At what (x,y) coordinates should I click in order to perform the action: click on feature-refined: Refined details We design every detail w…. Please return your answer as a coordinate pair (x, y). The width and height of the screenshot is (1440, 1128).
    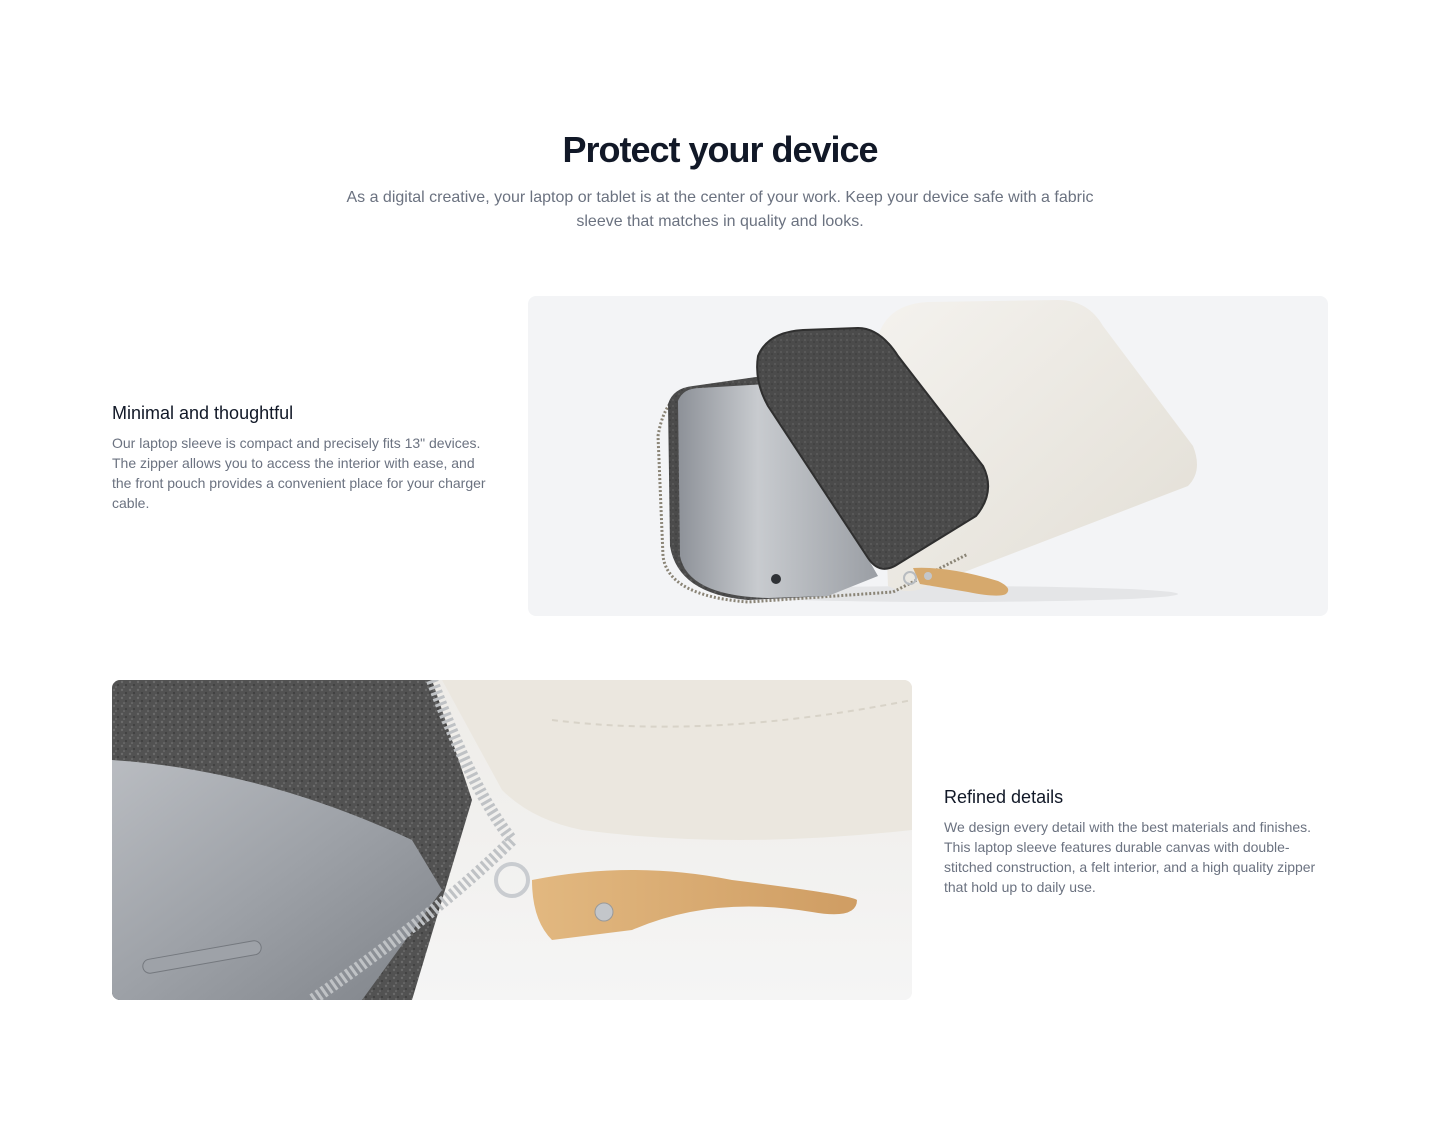
    Looking at the image, I should click on (1136, 841).